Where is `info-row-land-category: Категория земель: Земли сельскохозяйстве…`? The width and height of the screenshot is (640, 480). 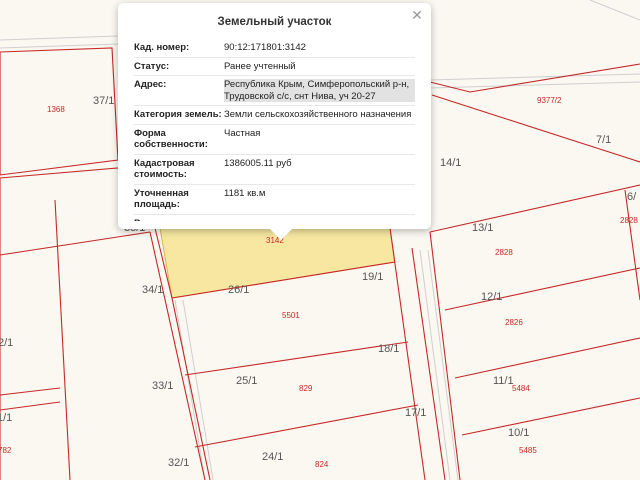
info-row-land-category: Категория земель: Земли сельскохозяйстве… is located at coordinates (274, 115).